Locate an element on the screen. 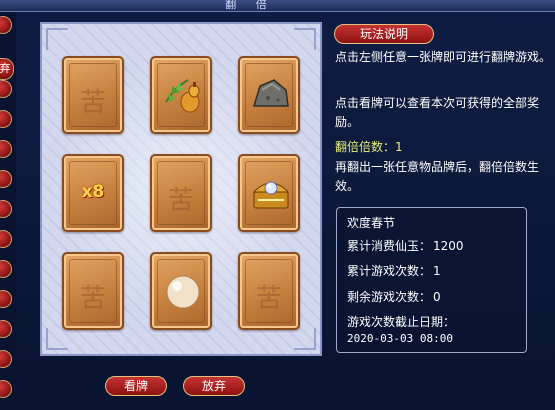 Image resolution: width=555 pixels, height=410 pixels. side-strip: 弃 is located at coordinates (8, 211).